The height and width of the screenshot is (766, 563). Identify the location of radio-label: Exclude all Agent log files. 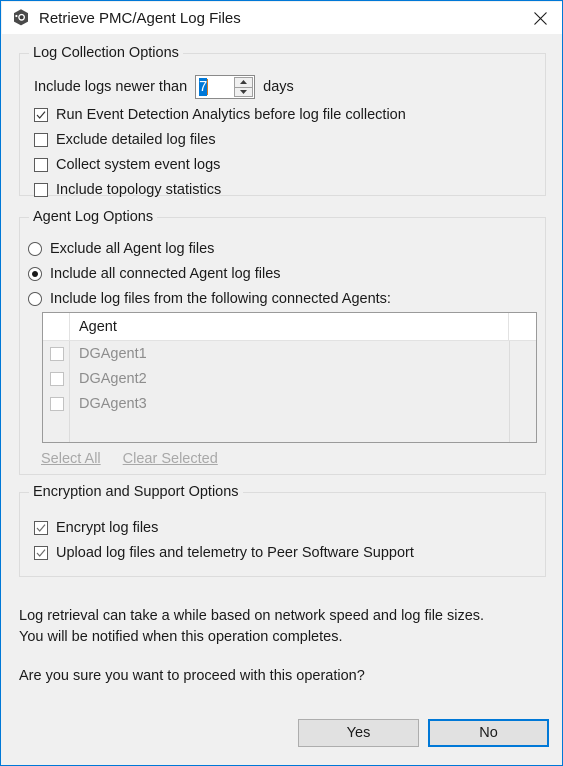
(132, 249).